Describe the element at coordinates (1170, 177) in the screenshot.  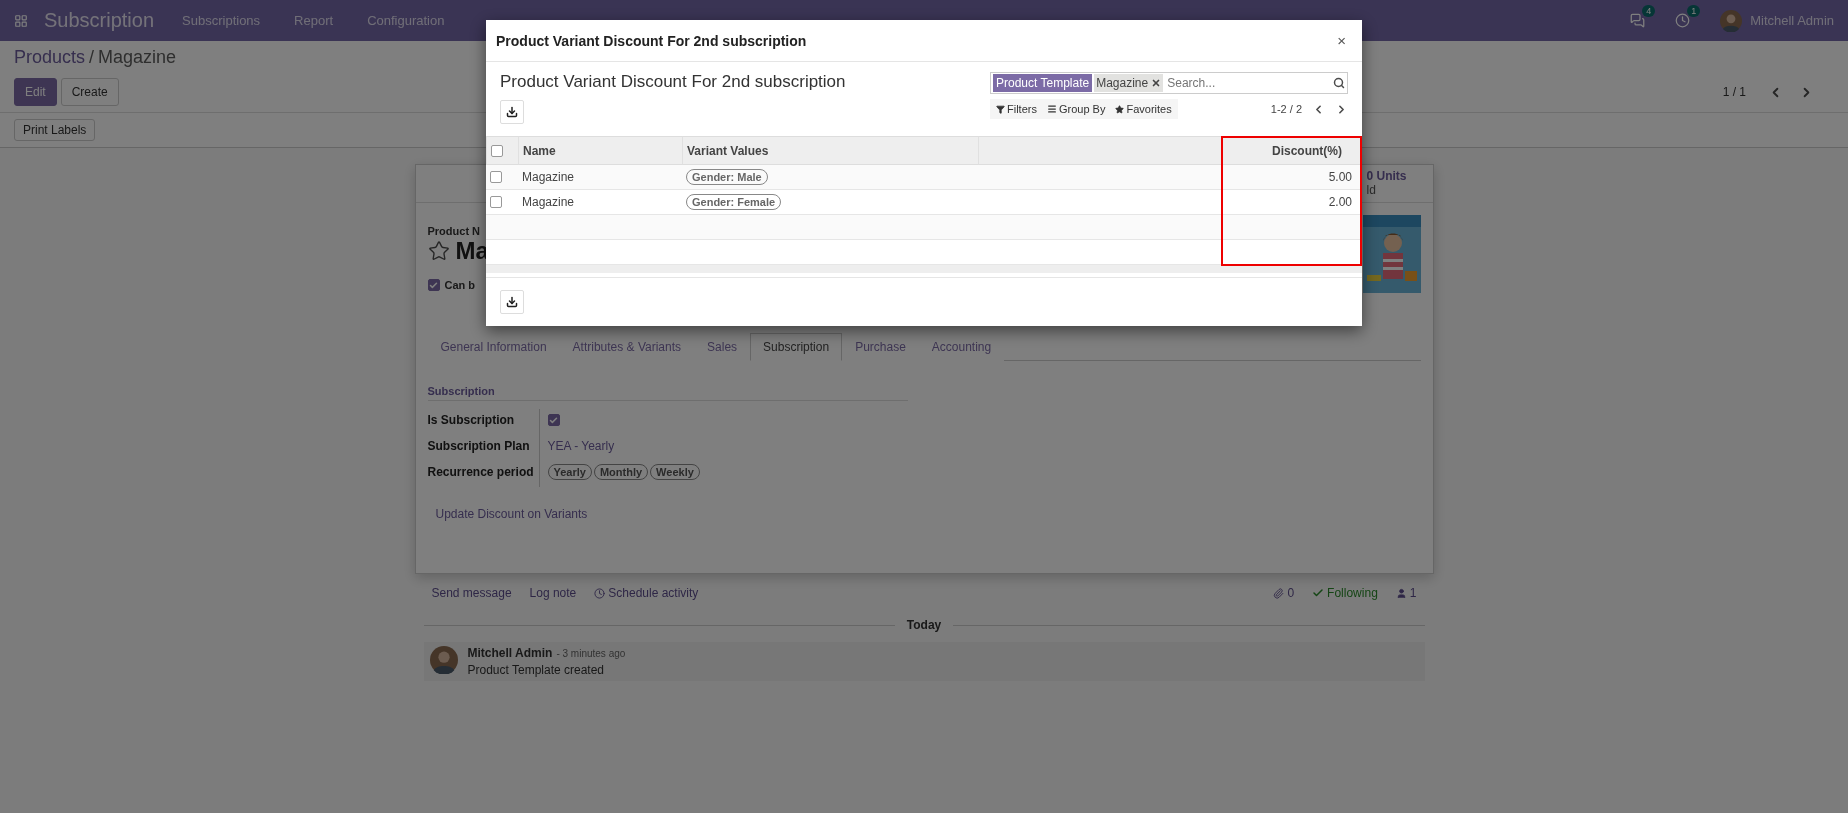
I see `table-cell: 5.00` at that location.